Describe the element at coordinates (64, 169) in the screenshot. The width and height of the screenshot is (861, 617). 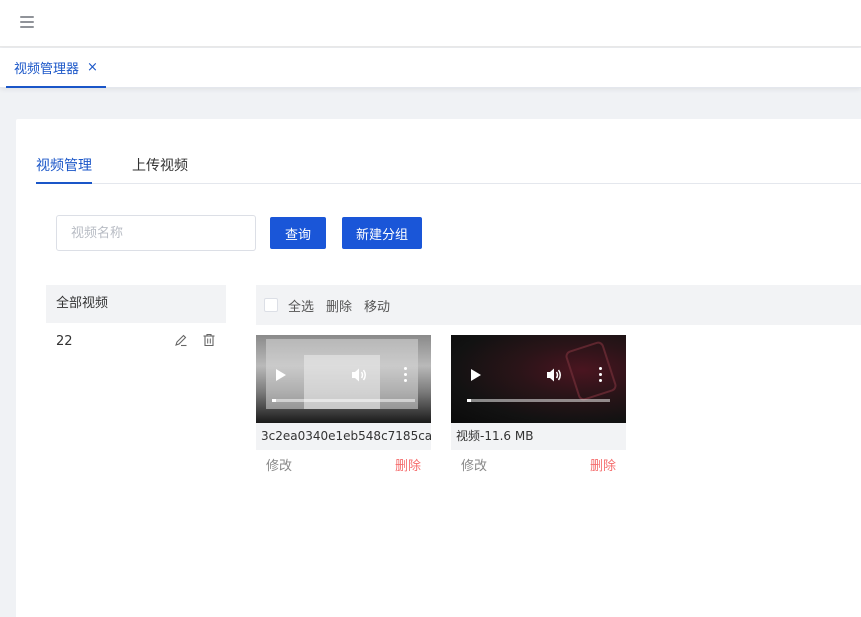
I see `tab-video-manage: 视频管理` at that location.